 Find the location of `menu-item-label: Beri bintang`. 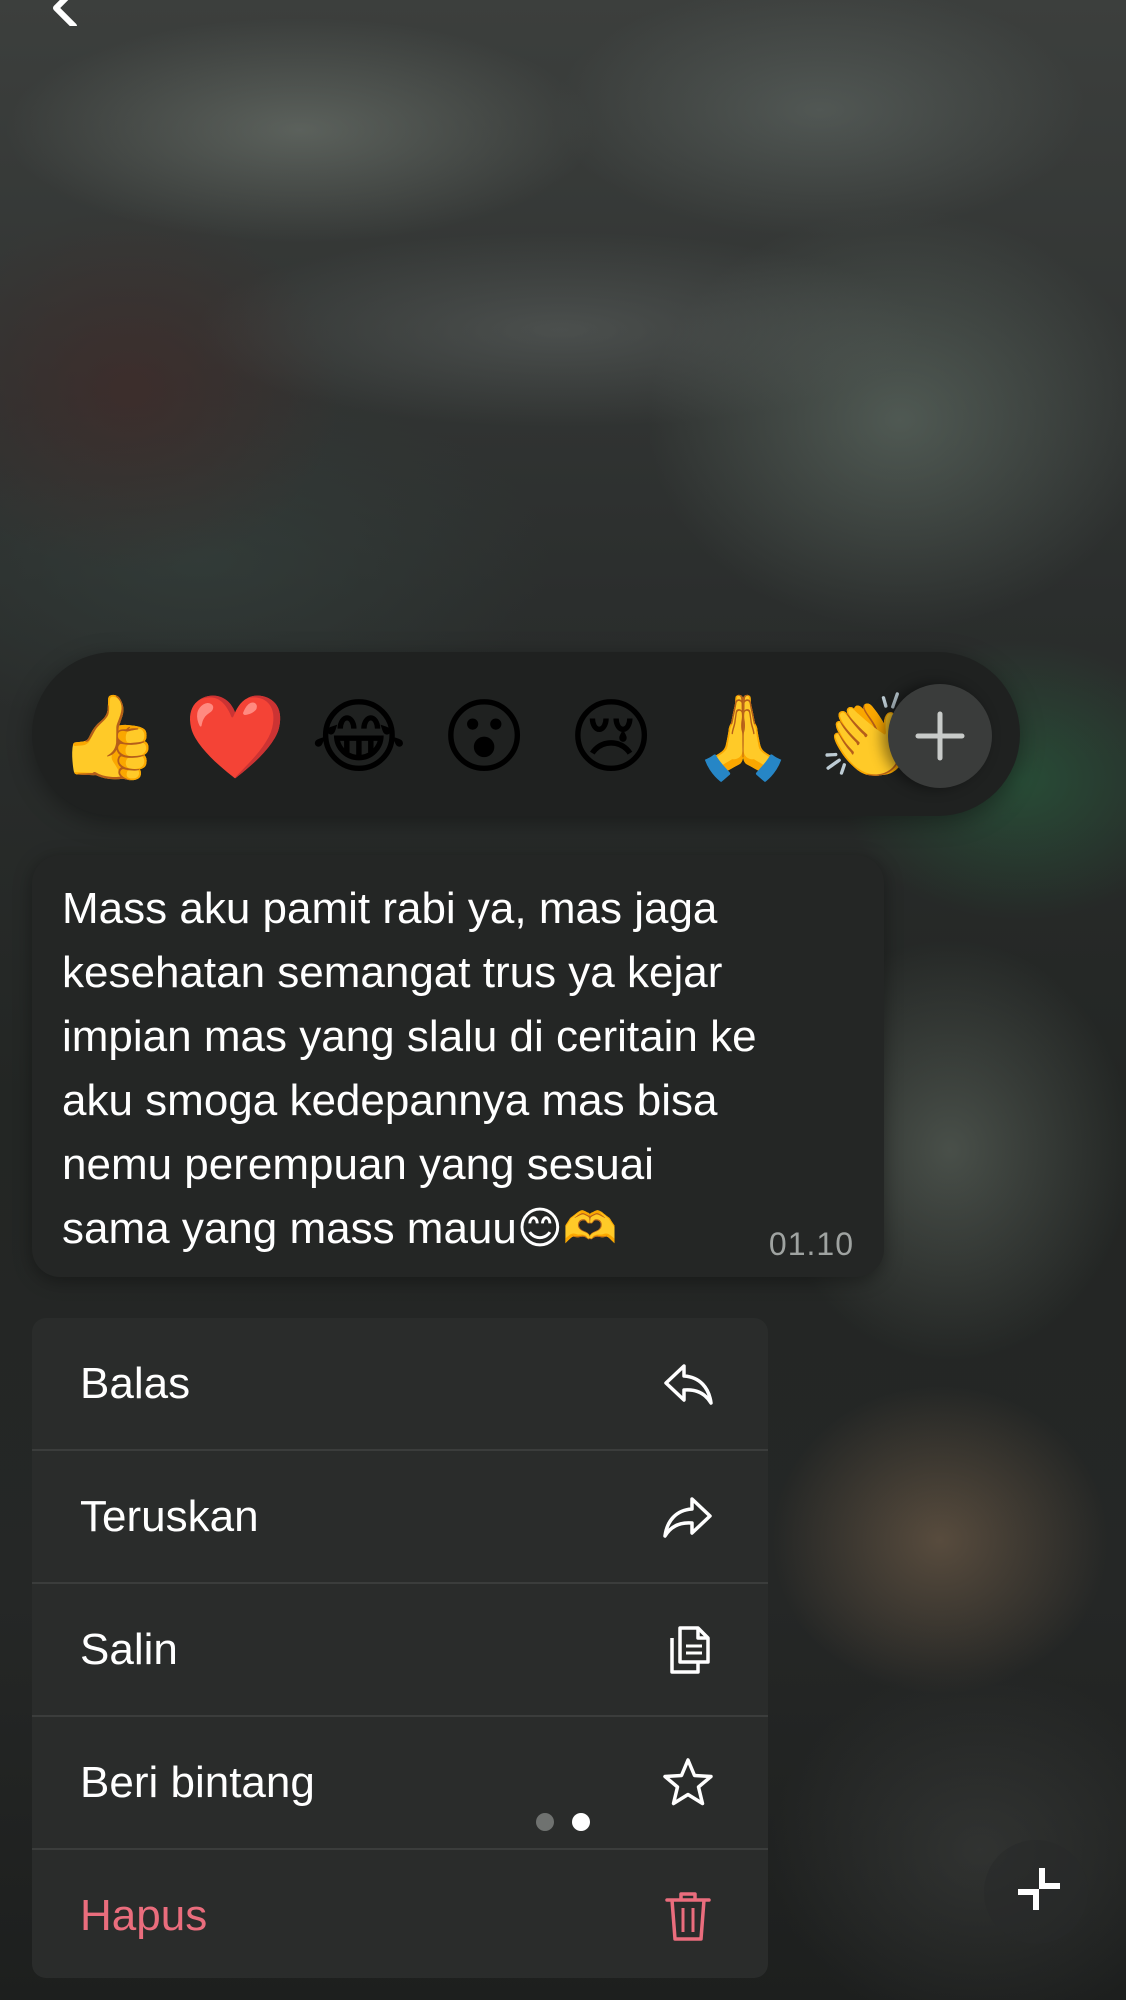

menu-item-label: Beri bintang is located at coordinates (197, 1782).